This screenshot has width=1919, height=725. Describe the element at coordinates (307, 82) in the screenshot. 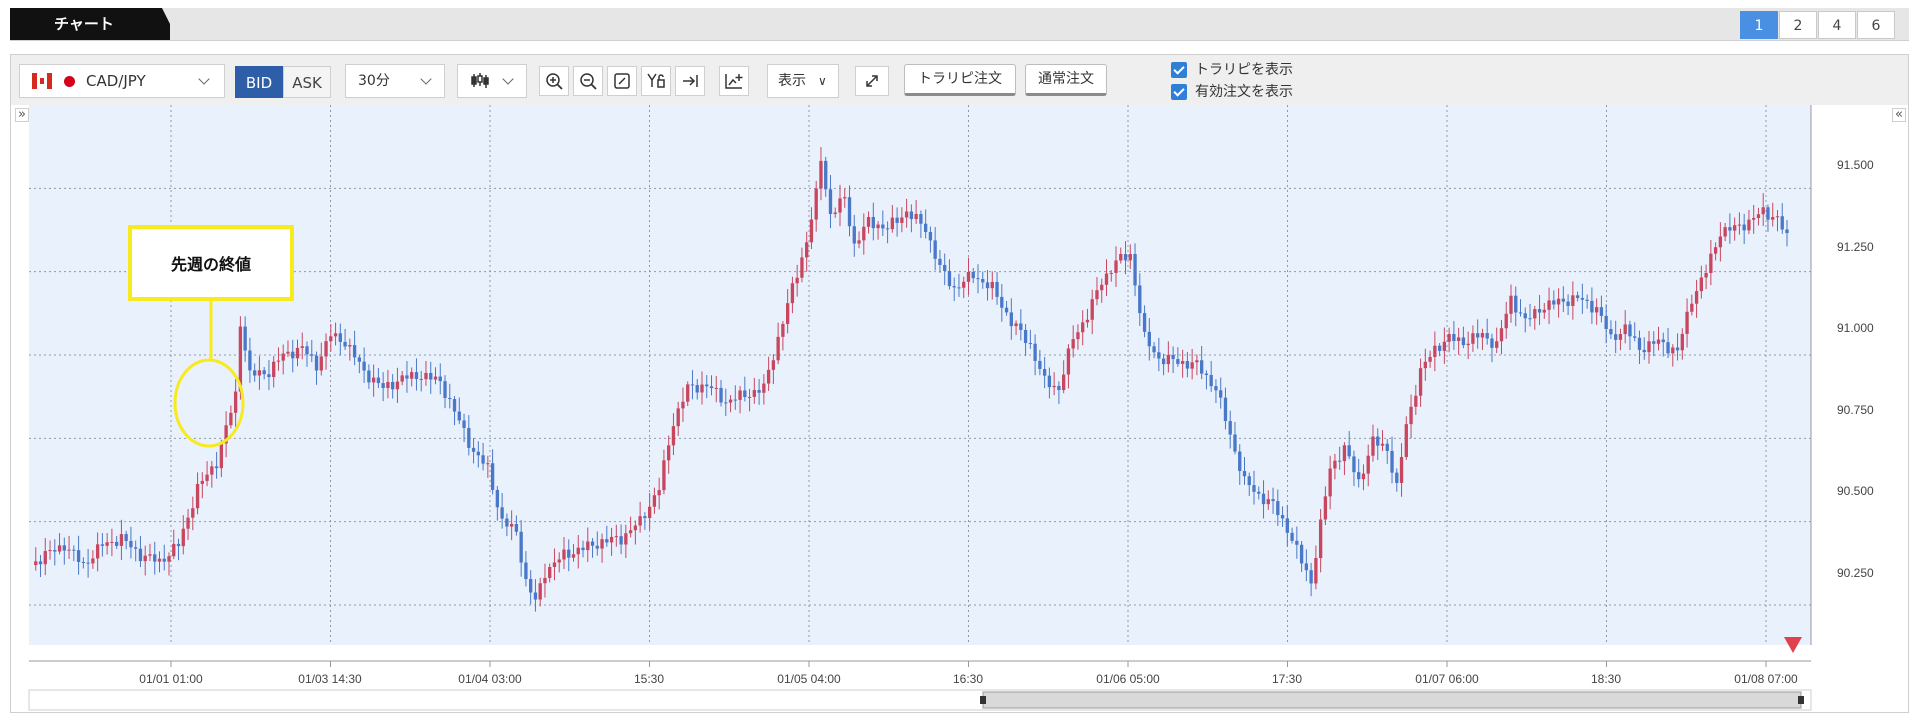

I see `ask-button: ASK` at that location.